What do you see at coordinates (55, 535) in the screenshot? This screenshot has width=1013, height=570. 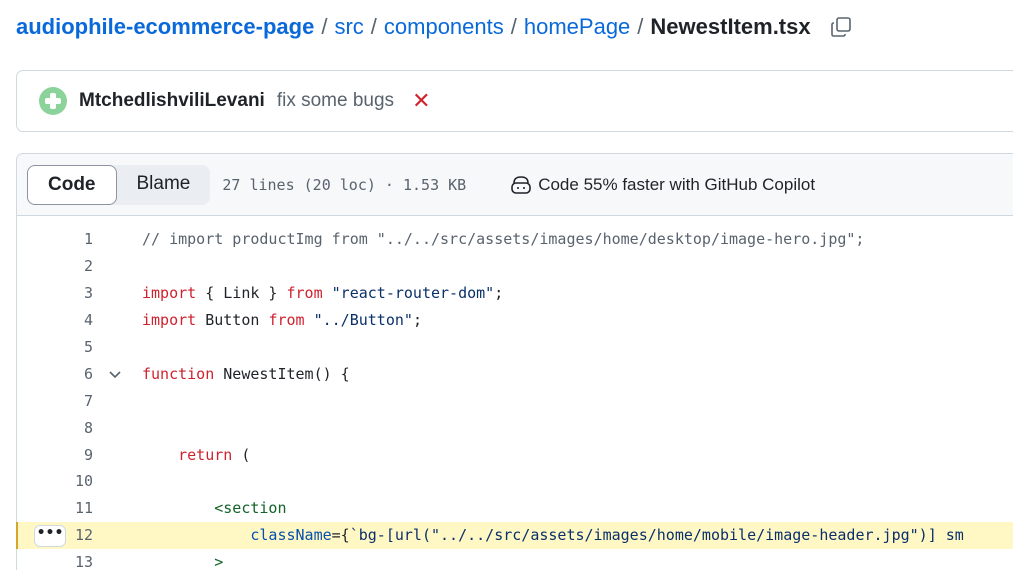 I see `line-number: 12` at bounding box center [55, 535].